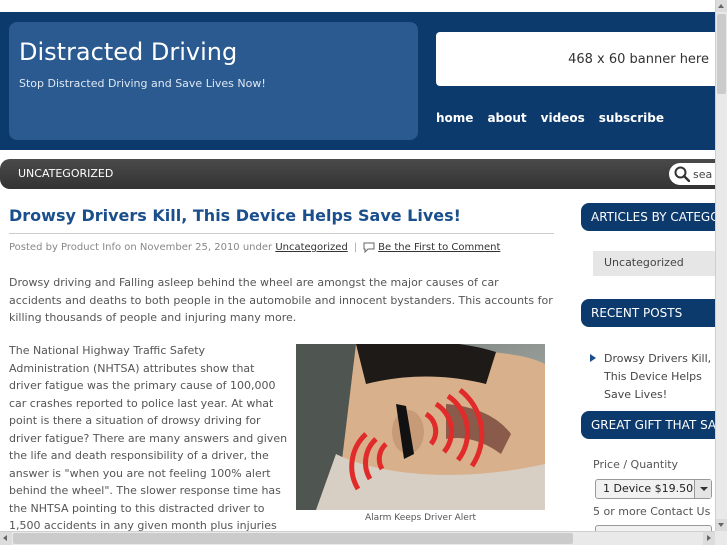 The width and height of the screenshot is (727, 545). Describe the element at coordinates (369, 247) in the screenshot. I see `comment-bubble-icon` at that location.